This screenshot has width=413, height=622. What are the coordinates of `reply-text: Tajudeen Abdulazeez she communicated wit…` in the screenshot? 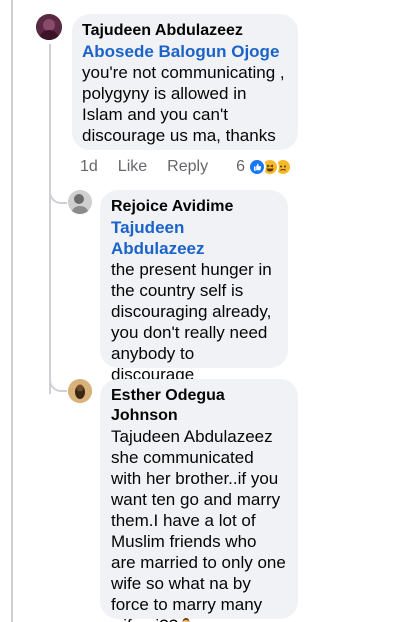 It's located at (199, 524).